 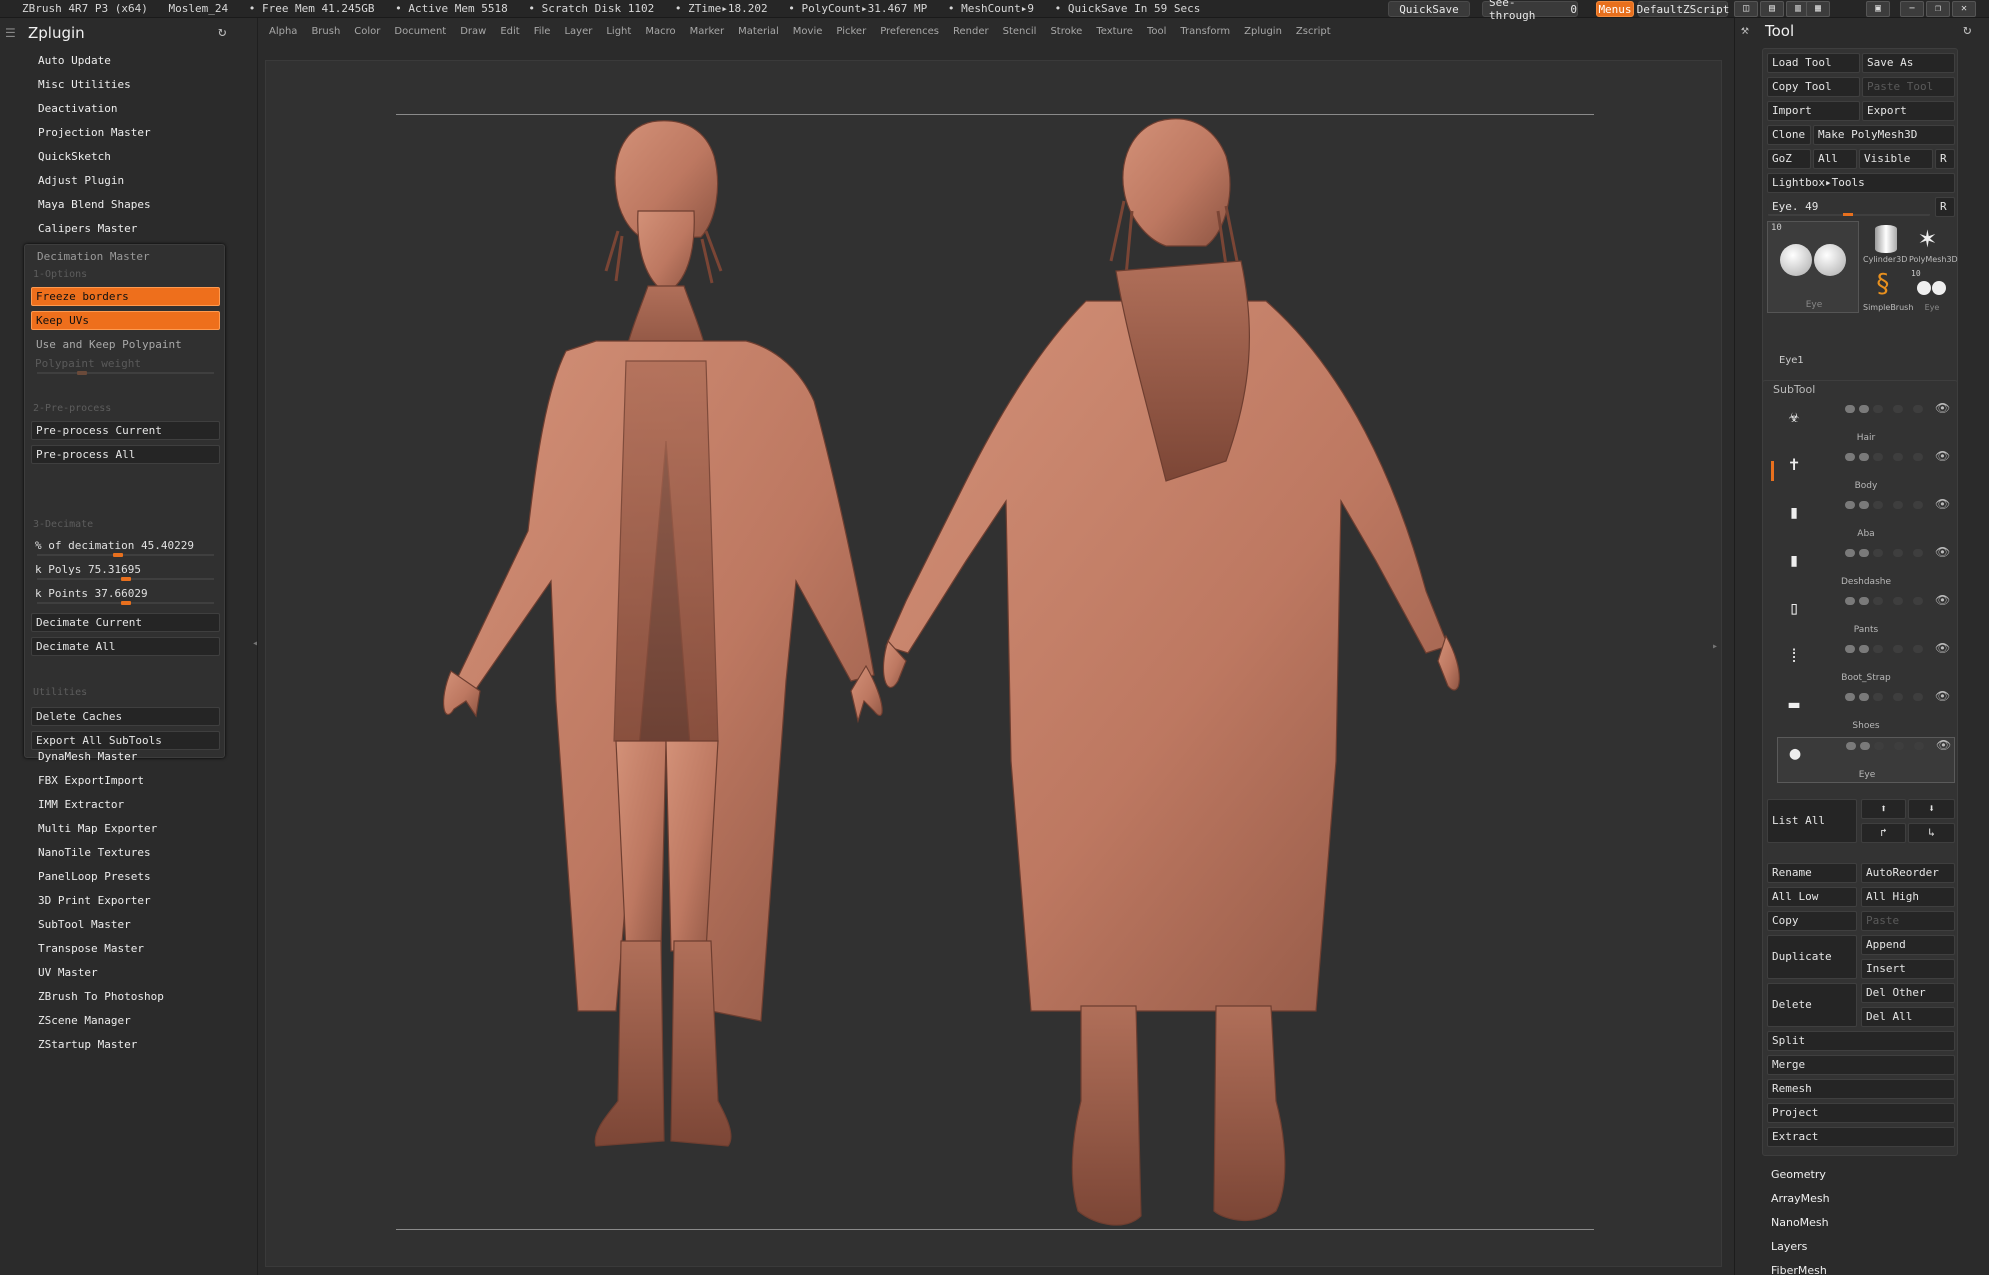 I want to click on freeze-borders-toggle: Freeze borders, so click(x=125, y=296).